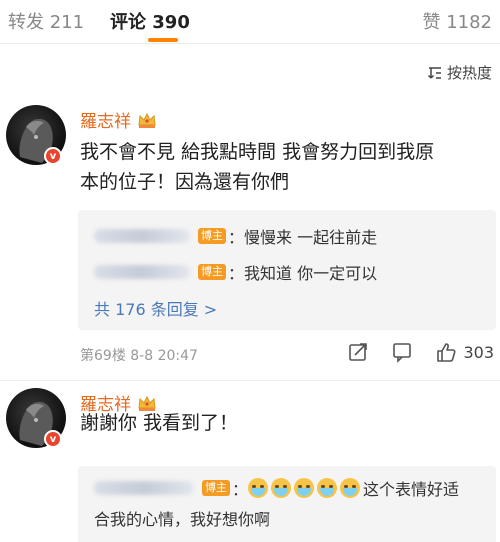  I want to click on comment-meta: 第69楼 8-8 20:47, so click(139, 356).